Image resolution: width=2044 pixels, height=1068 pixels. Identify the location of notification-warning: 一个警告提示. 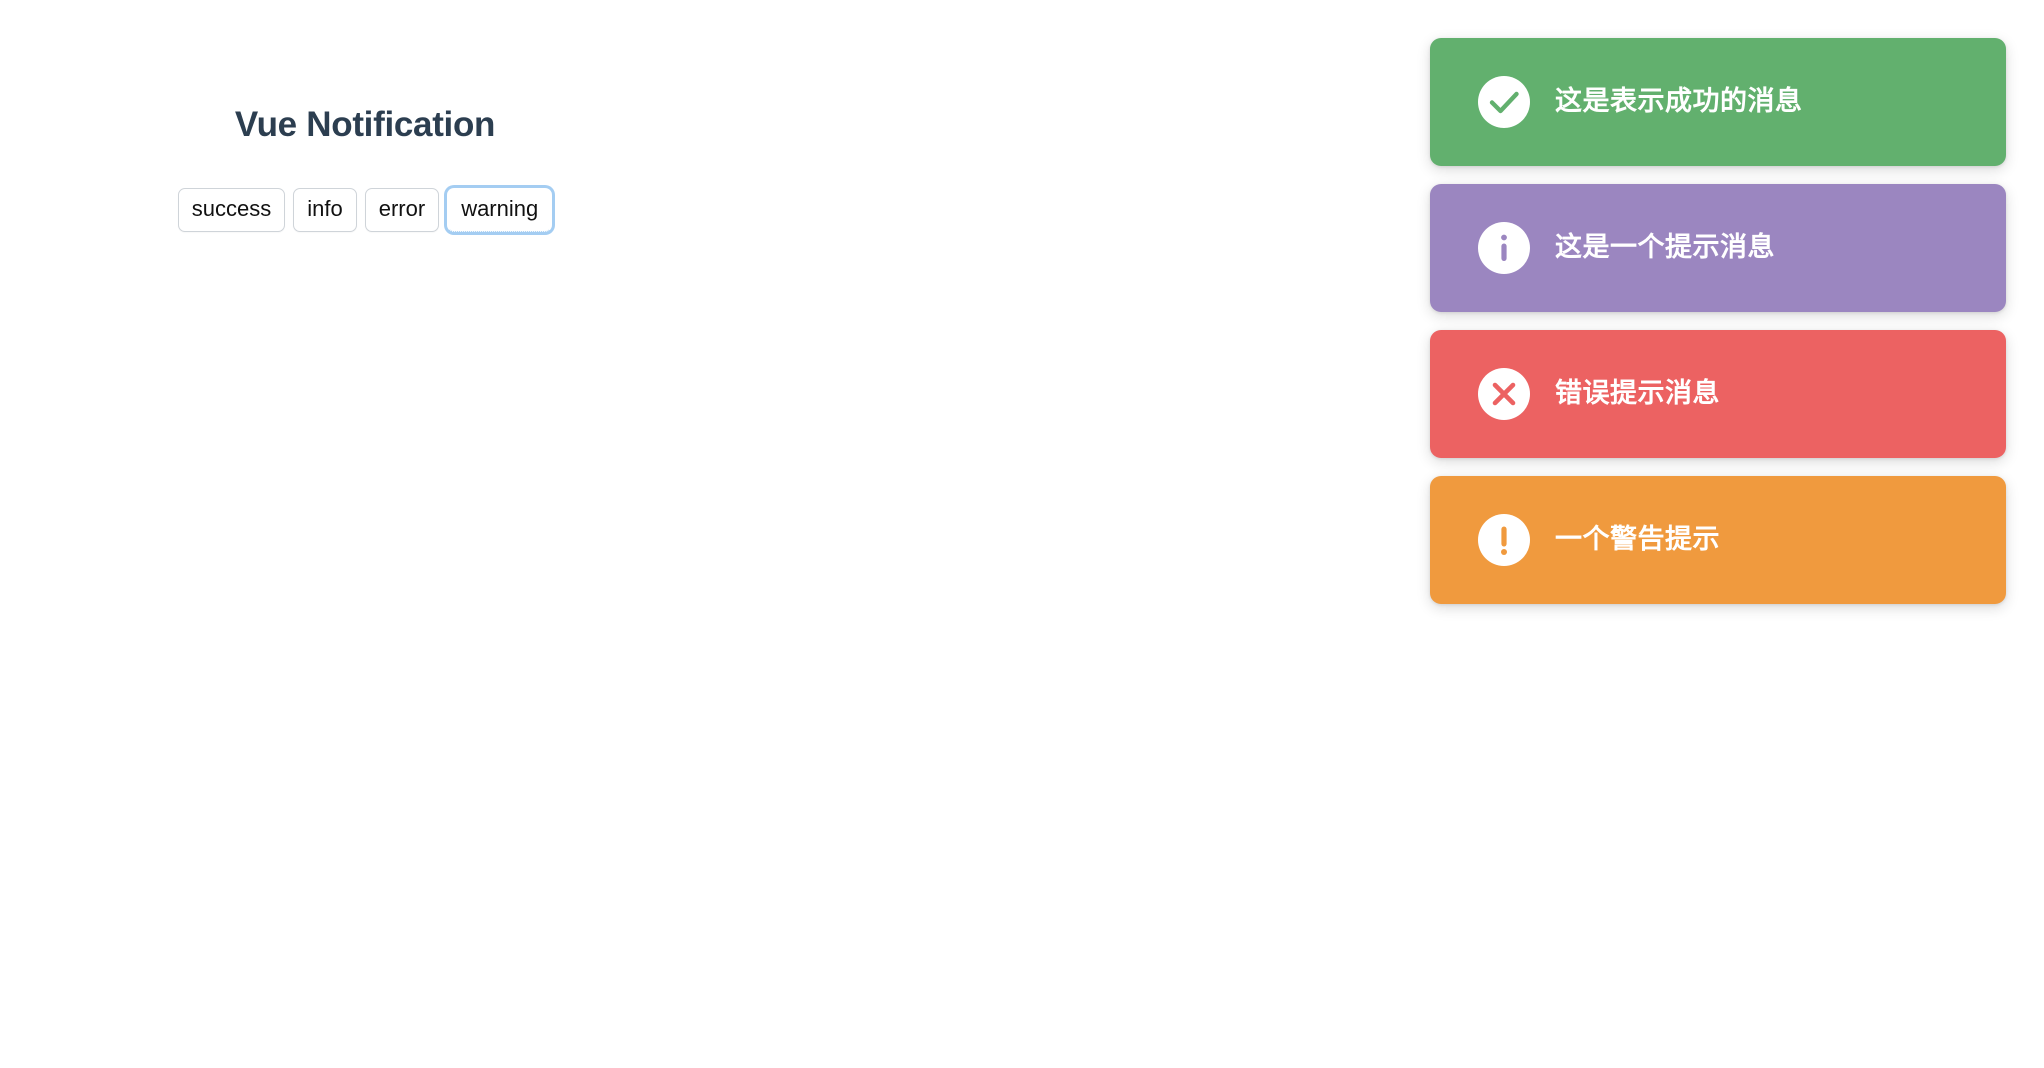
(1718, 540).